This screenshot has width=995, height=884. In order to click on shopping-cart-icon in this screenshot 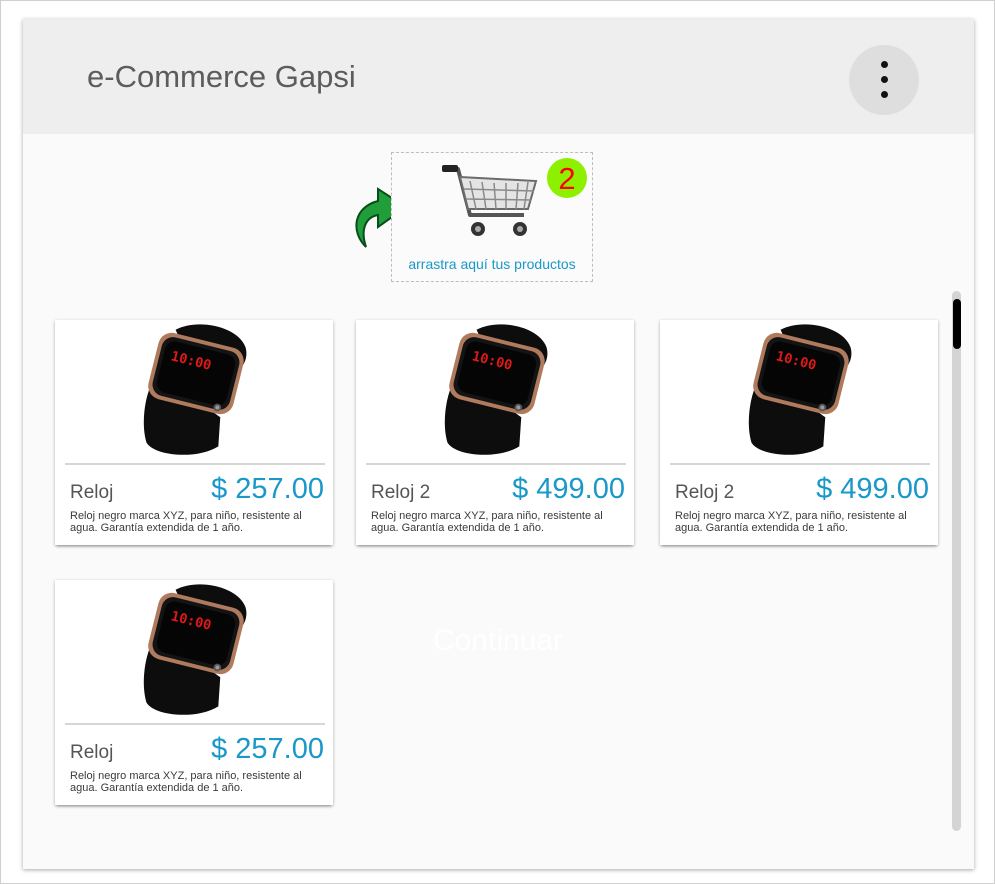, I will do `click(490, 200)`.